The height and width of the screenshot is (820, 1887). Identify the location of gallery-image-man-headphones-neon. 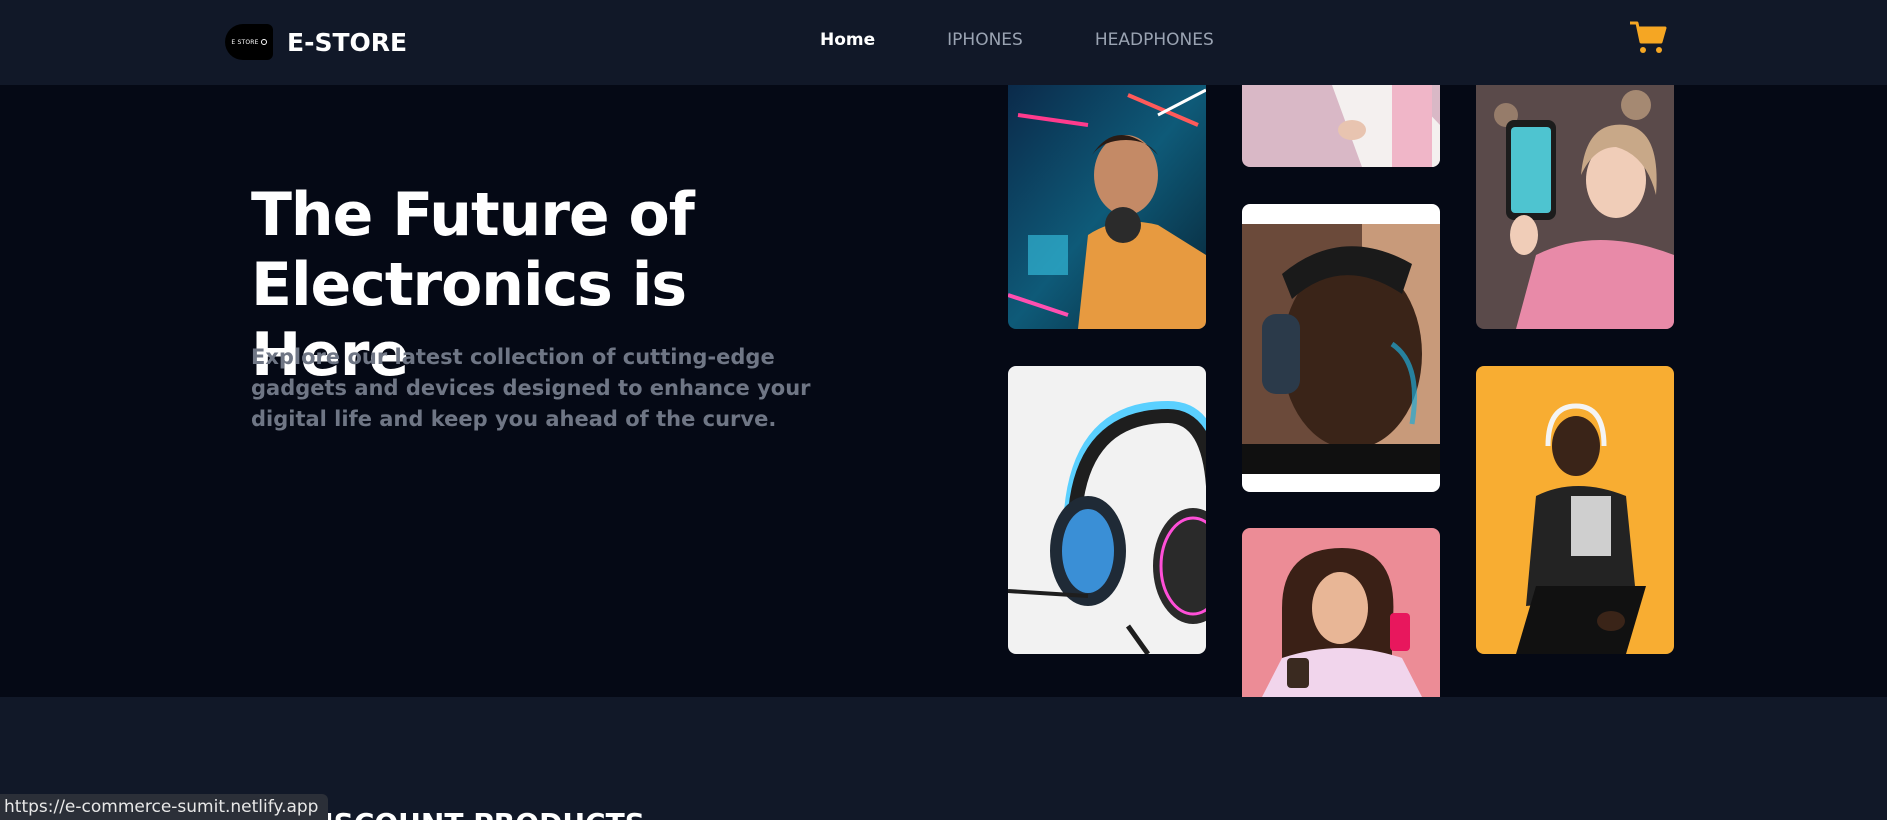
(1107, 207).